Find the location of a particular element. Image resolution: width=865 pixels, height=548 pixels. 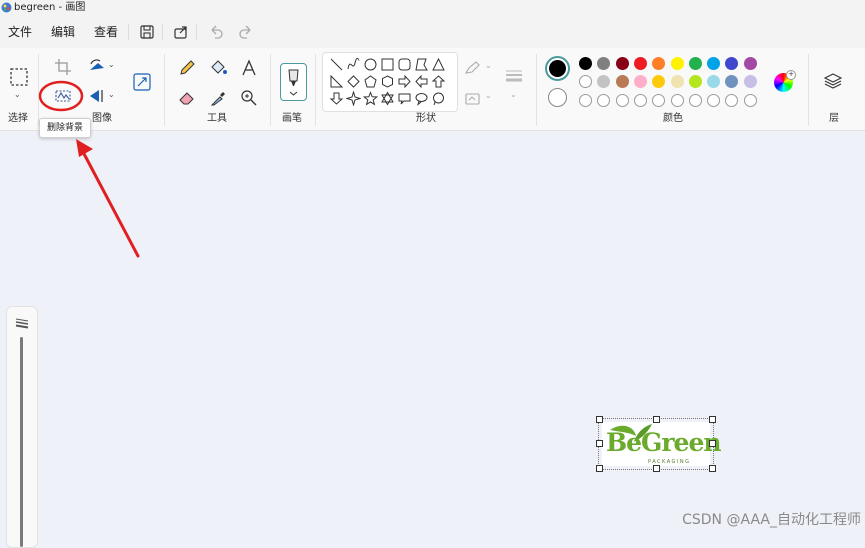

share-button is located at coordinates (181, 32).